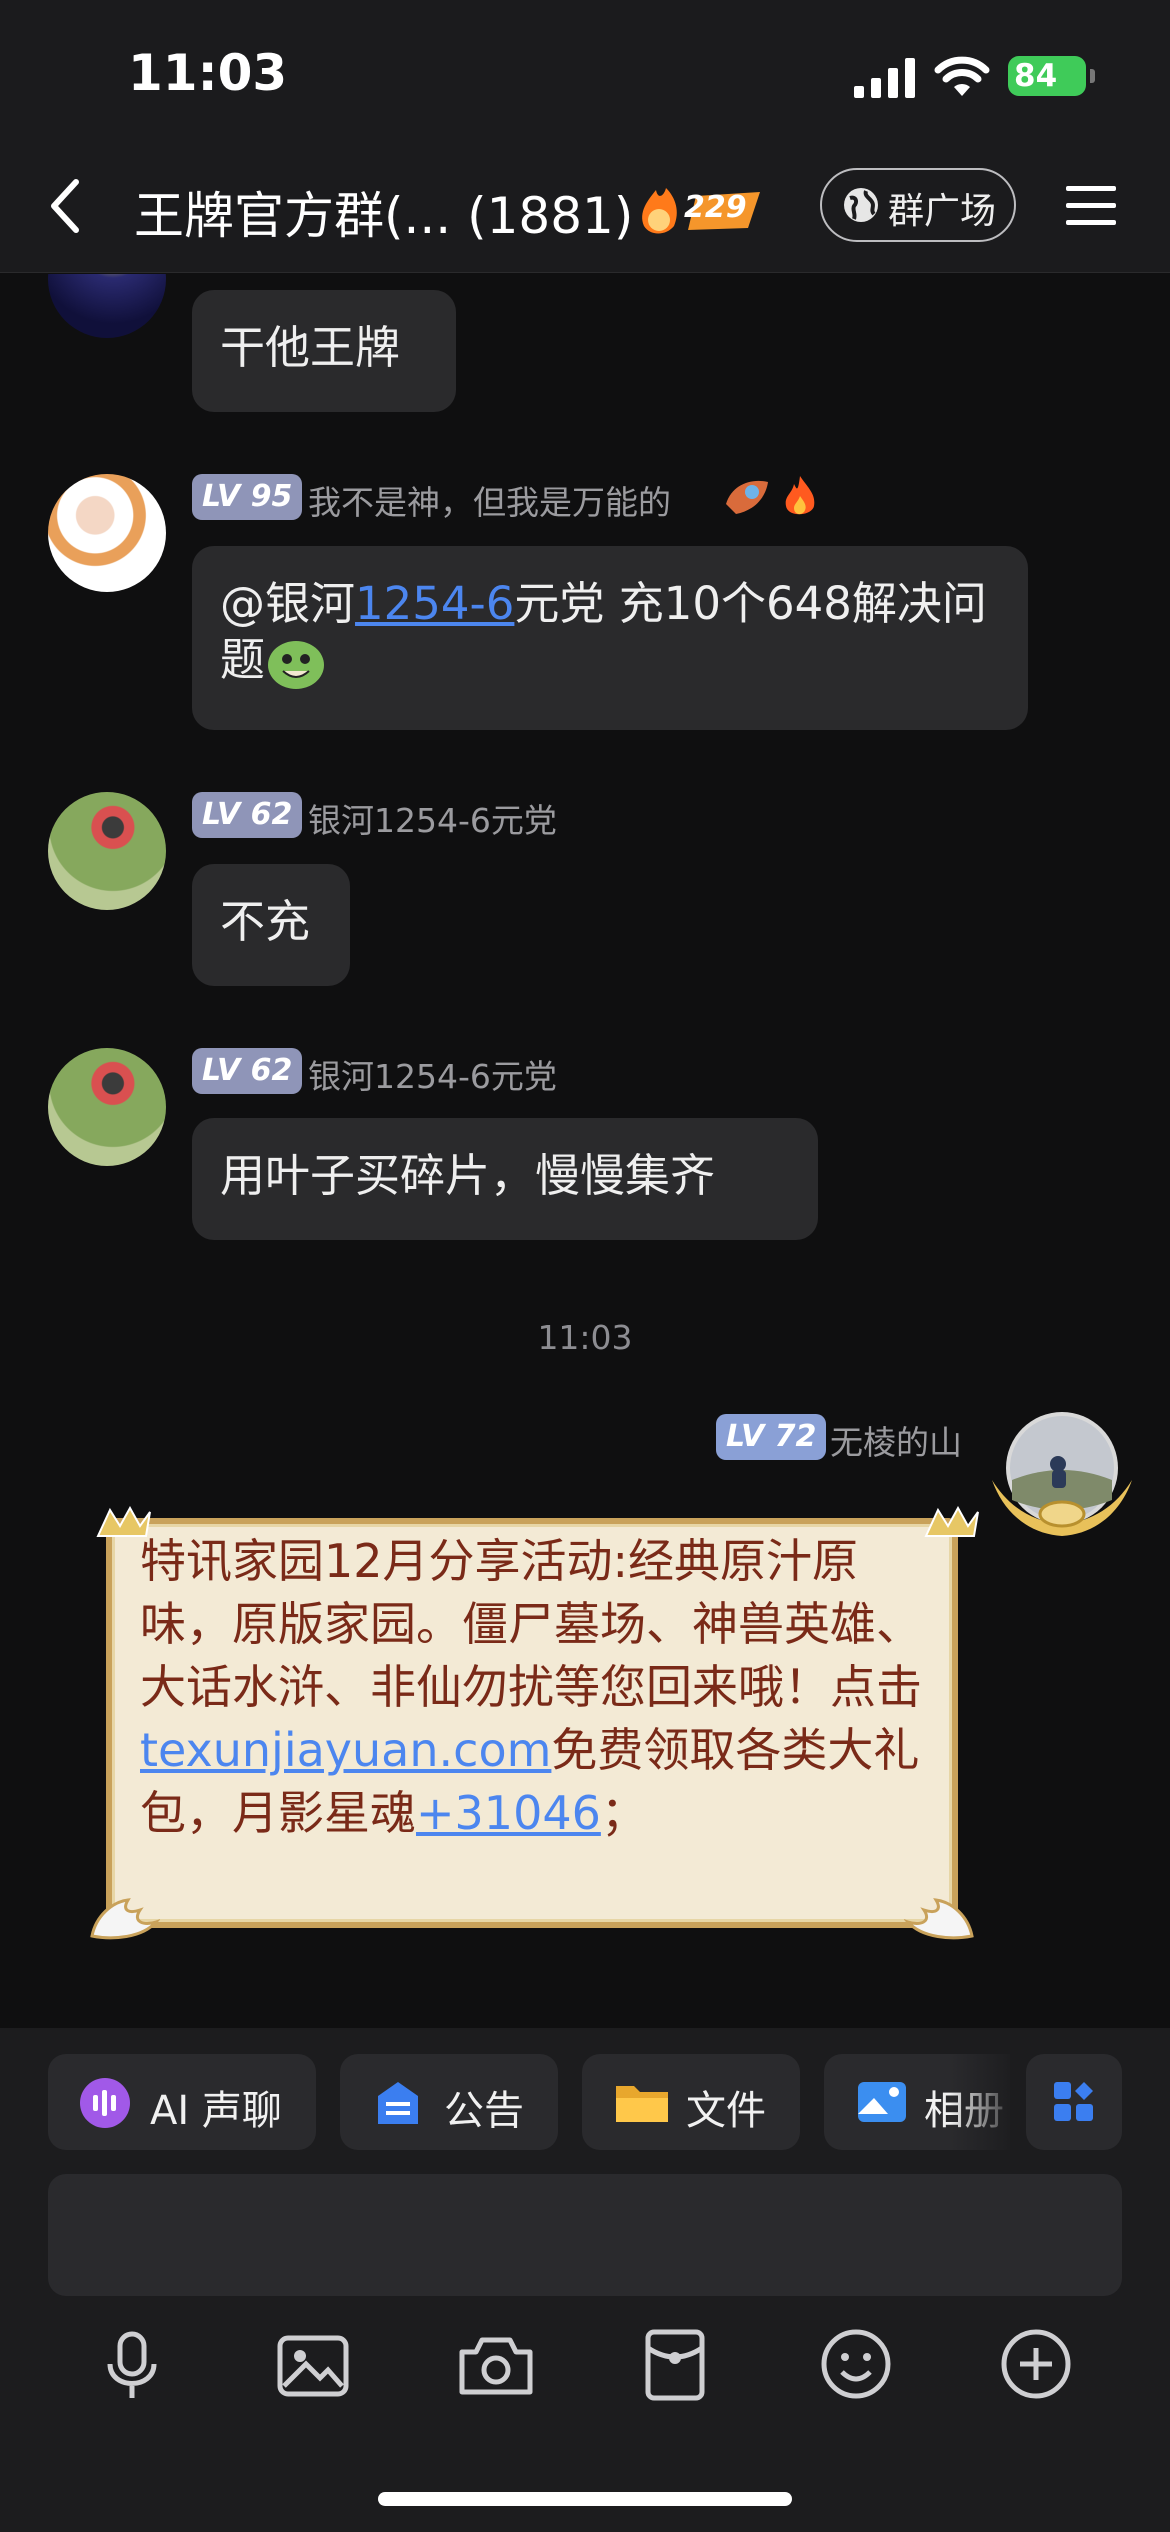 The height and width of the screenshot is (2532, 1170). Describe the element at coordinates (65, 206) in the screenshot. I see `back-icon` at that location.